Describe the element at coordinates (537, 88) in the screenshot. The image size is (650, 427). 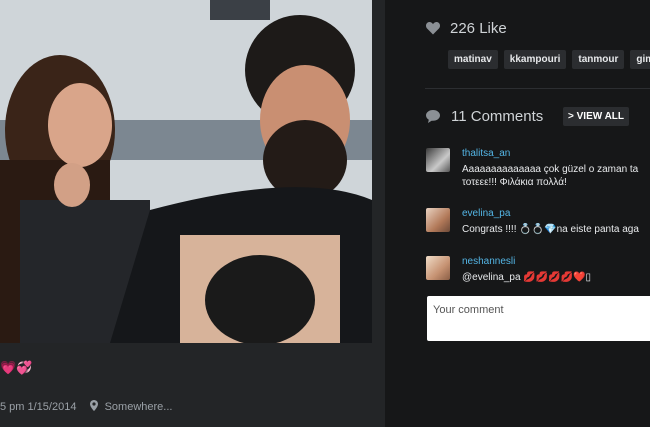
I see `divider` at that location.